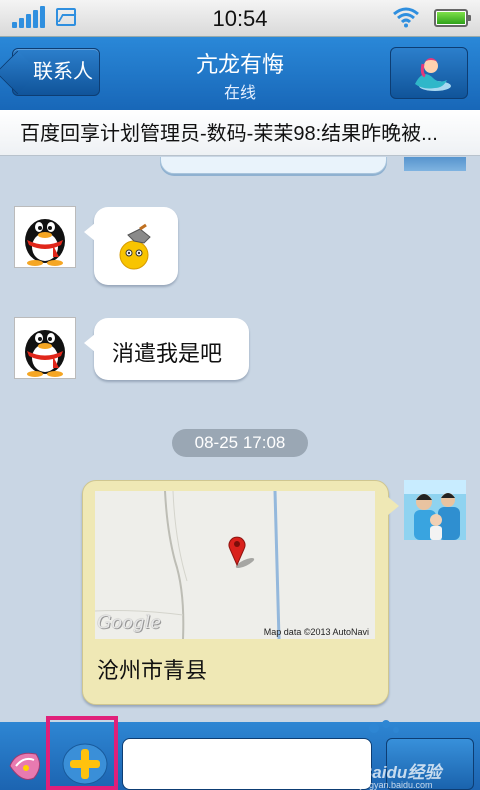 This screenshot has height=790, width=480. I want to click on contact-name: 亢龙有悔, so click(239, 64).